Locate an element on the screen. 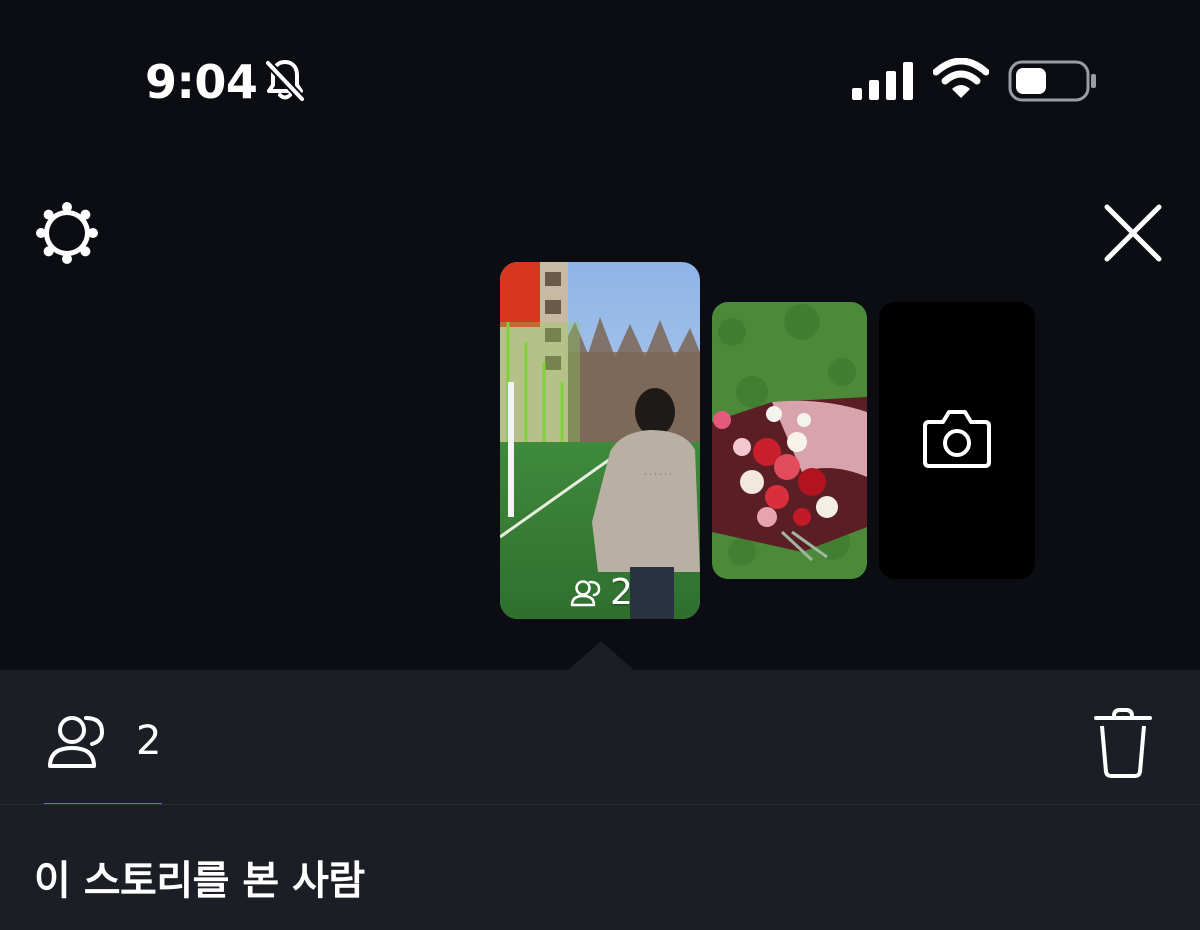  camera-icon is located at coordinates (957, 439).